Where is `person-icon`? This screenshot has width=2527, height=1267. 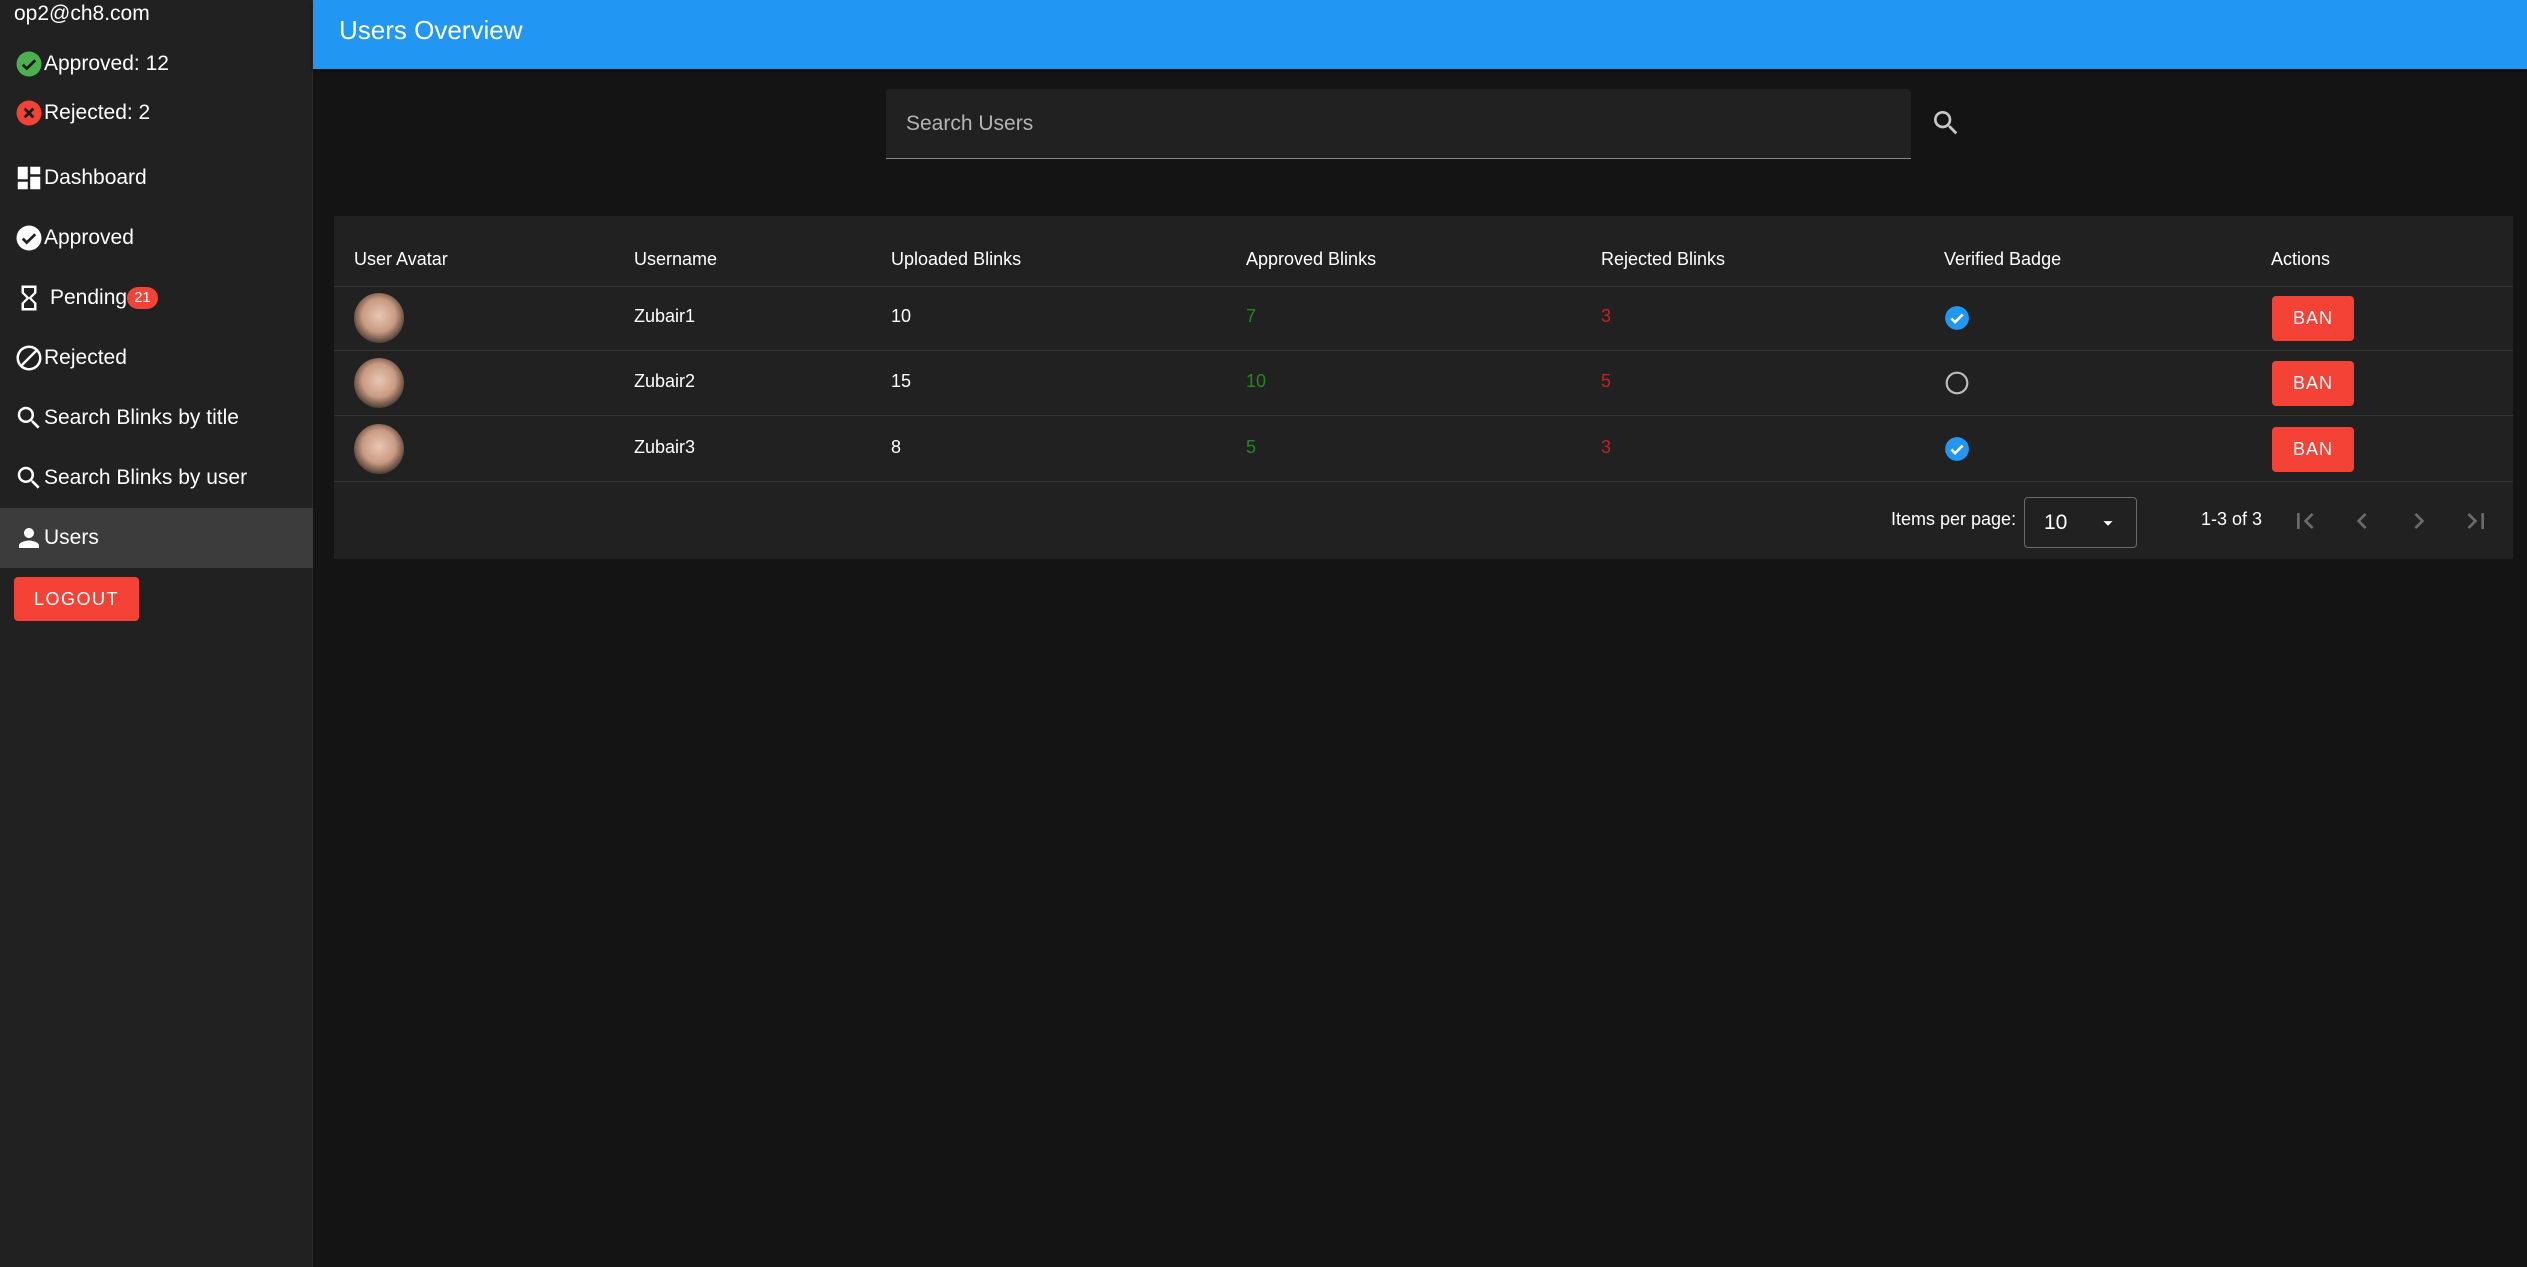
person-icon is located at coordinates (29, 538).